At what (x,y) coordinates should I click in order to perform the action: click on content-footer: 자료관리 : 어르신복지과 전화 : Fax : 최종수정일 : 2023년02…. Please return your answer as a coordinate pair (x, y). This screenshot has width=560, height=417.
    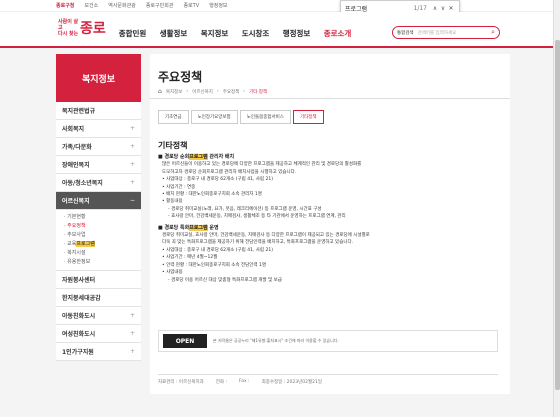
    Looking at the image, I should click on (328, 379).